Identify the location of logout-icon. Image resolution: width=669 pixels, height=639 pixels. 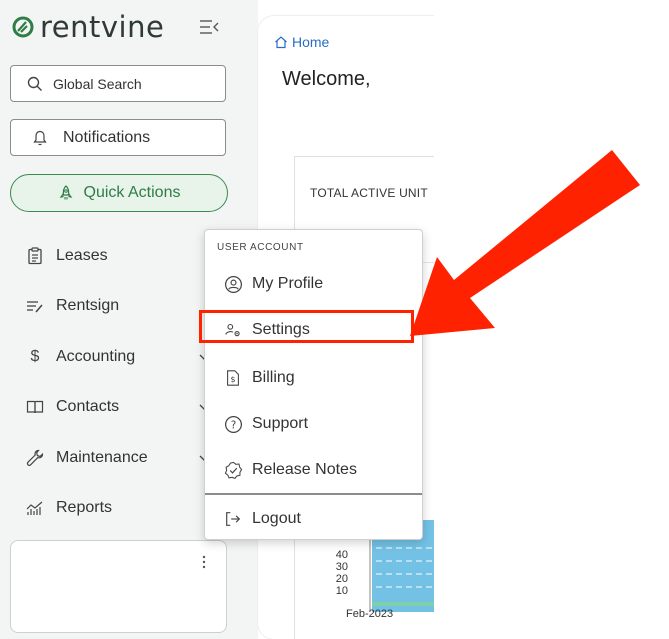
(233, 519).